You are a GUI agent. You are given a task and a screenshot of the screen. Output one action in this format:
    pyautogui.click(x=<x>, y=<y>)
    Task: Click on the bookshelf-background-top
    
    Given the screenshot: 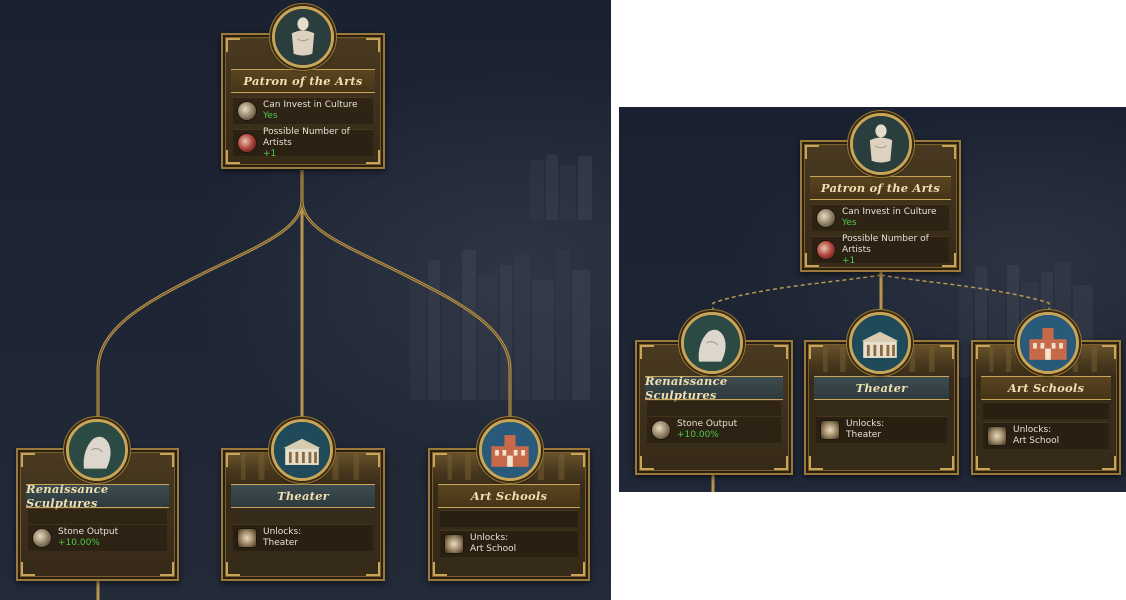 What is the action you would take?
    pyautogui.click(x=565, y=185)
    